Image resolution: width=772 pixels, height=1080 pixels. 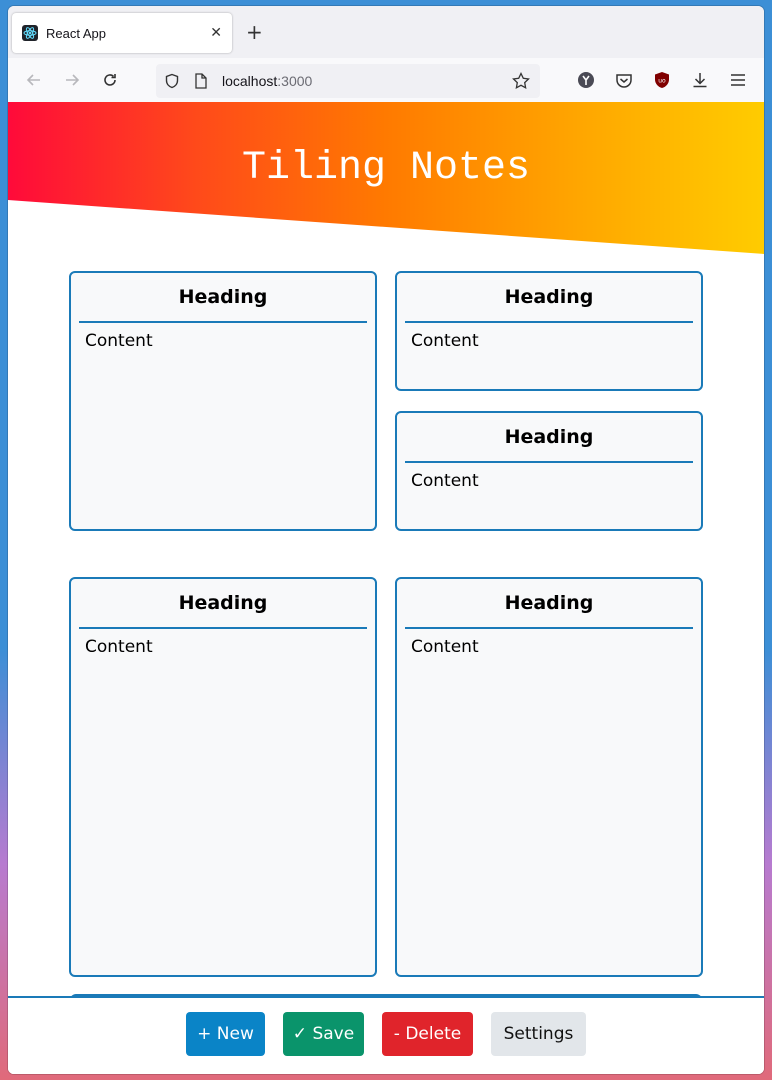 I want to click on back-arrow-icon, so click(x=34, y=80).